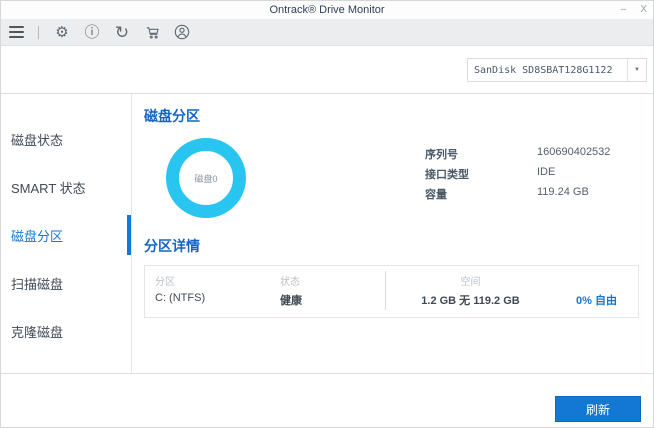 This screenshot has height=428, width=654. Describe the element at coordinates (447, 175) in the screenshot. I see `info-label: 接口类型` at that location.